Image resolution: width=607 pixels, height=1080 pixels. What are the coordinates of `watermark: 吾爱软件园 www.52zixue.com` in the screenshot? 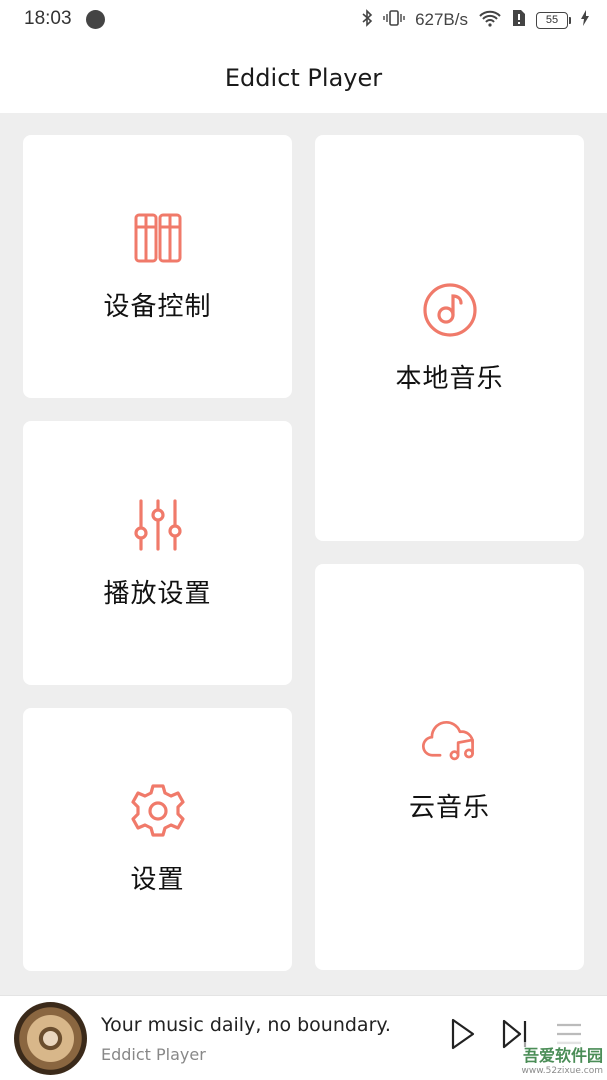 It's located at (562, 1059).